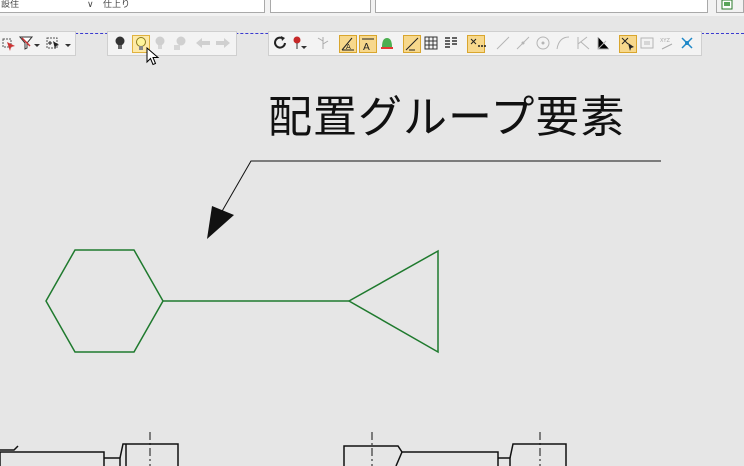  I want to click on snap-button, so click(688, 44).